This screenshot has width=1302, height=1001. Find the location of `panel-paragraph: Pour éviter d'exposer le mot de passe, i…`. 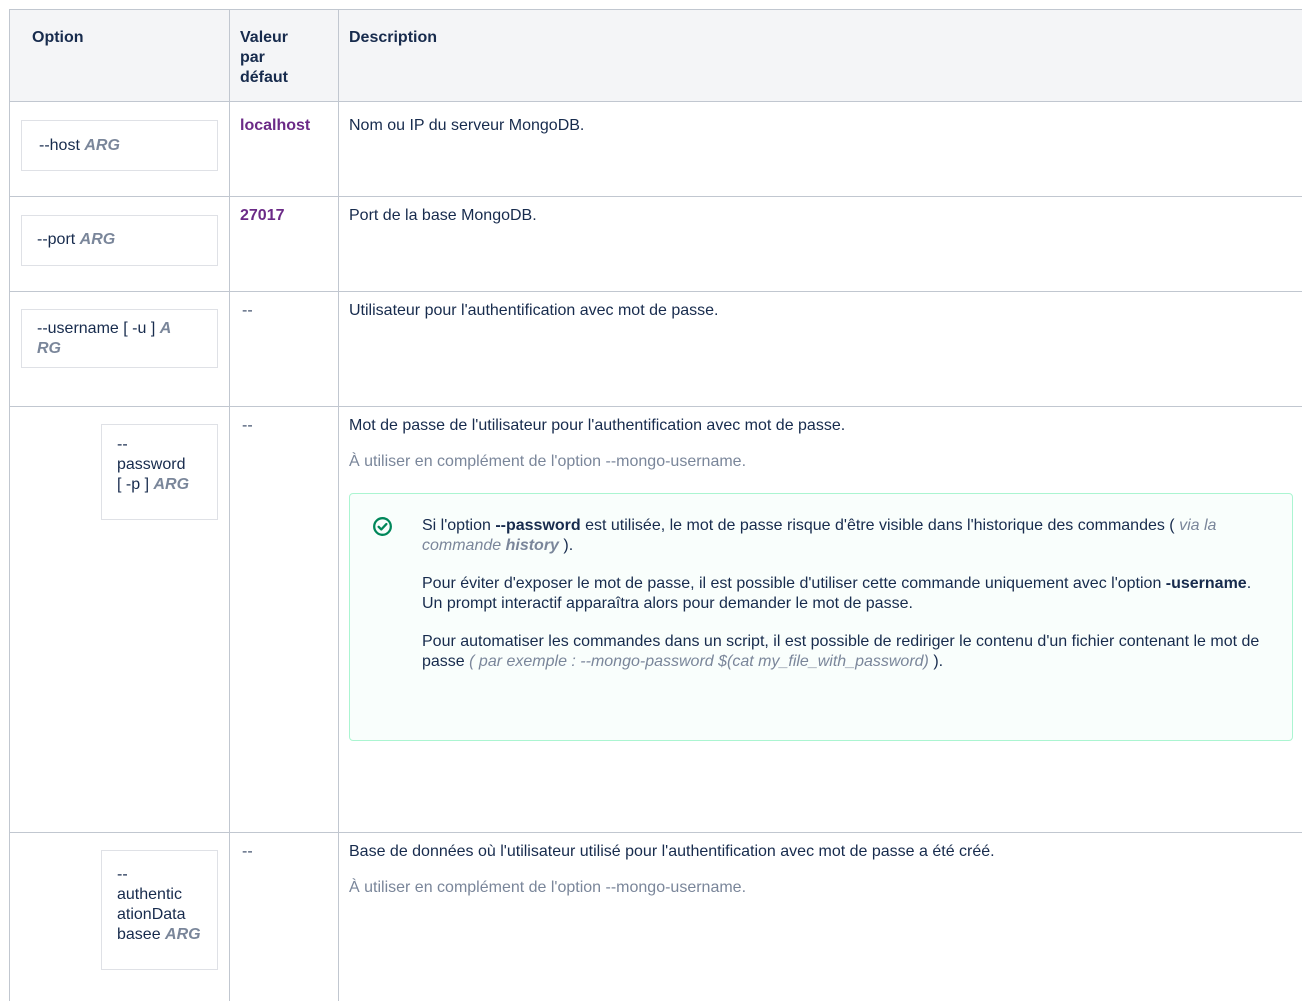

panel-paragraph: Pour éviter d'exposer le mot de passe, i… is located at coordinates (837, 593).